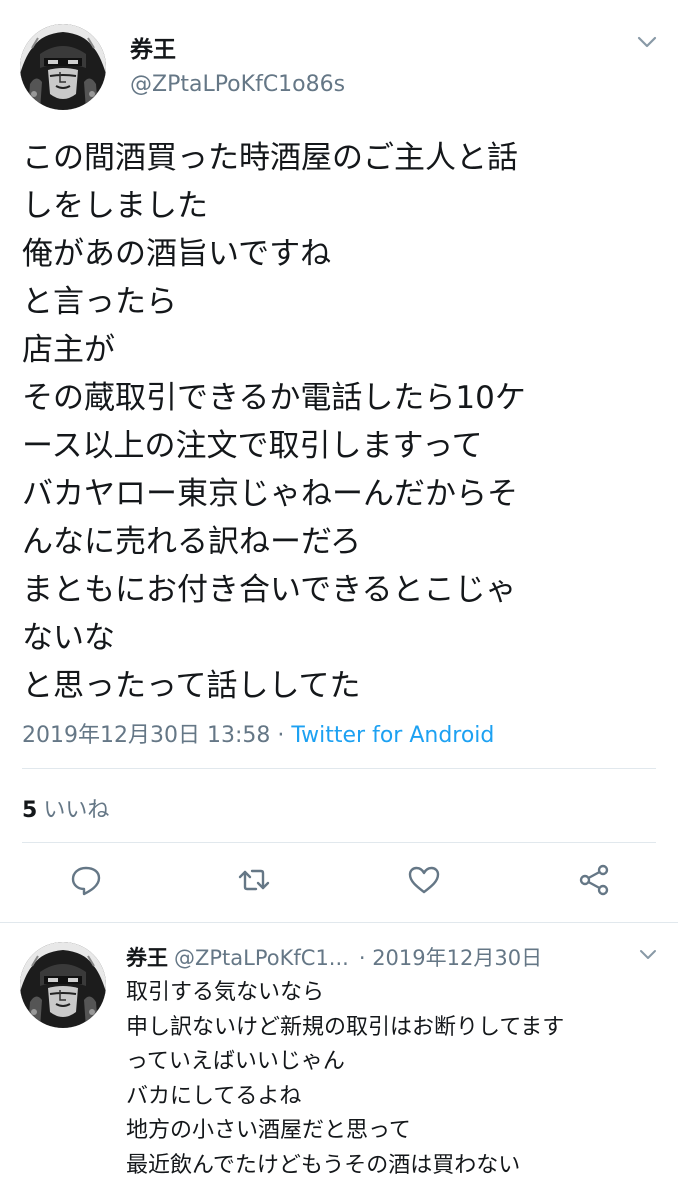 The width and height of the screenshot is (678, 1200). What do you see at coordinates (177, 254) in the screenshot?
I see `tweet-text-line: 俺があの酒旨いですね` at bounding box center [177, 254].